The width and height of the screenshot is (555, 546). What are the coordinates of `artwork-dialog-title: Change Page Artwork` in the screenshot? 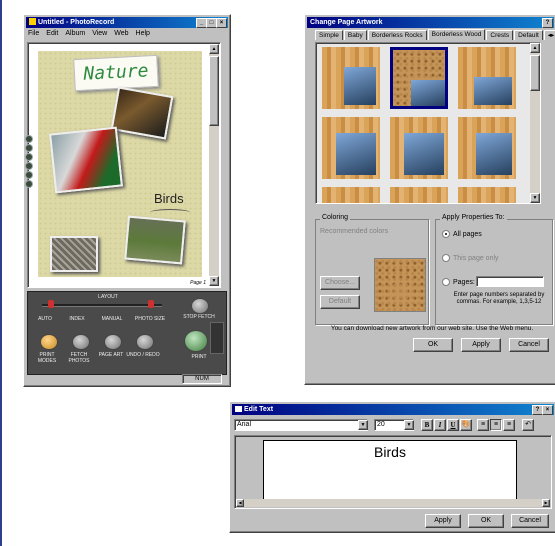 It's located at (346, 22).